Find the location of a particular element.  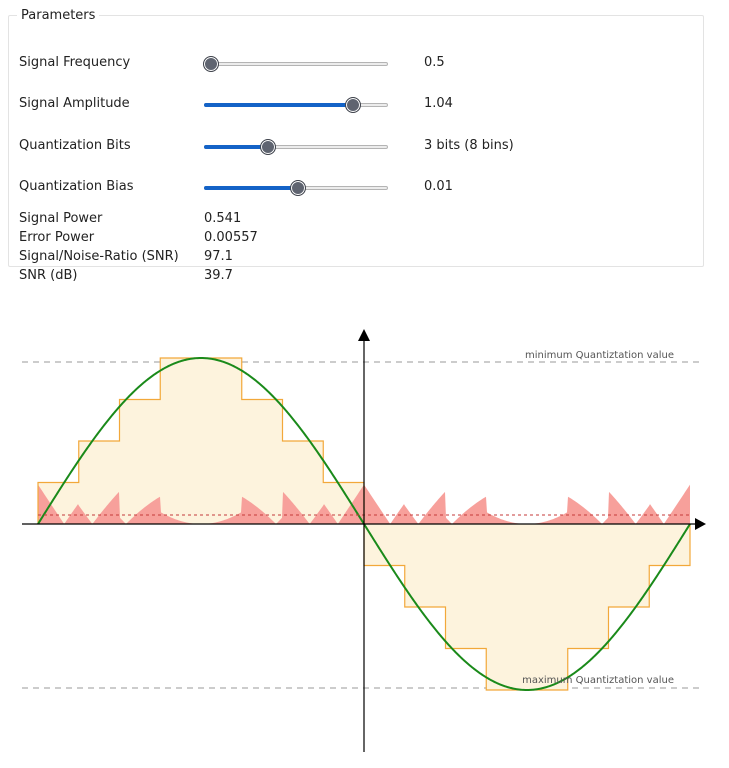

stat-snr-db: SNR (dB) 39.7 is located at coordinates (219, 277).